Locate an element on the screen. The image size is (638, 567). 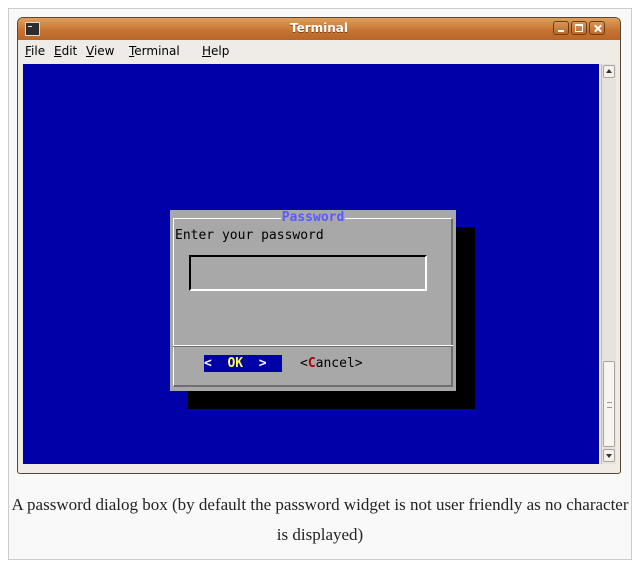
menu-help: Help is located at coordinates (215, 51).